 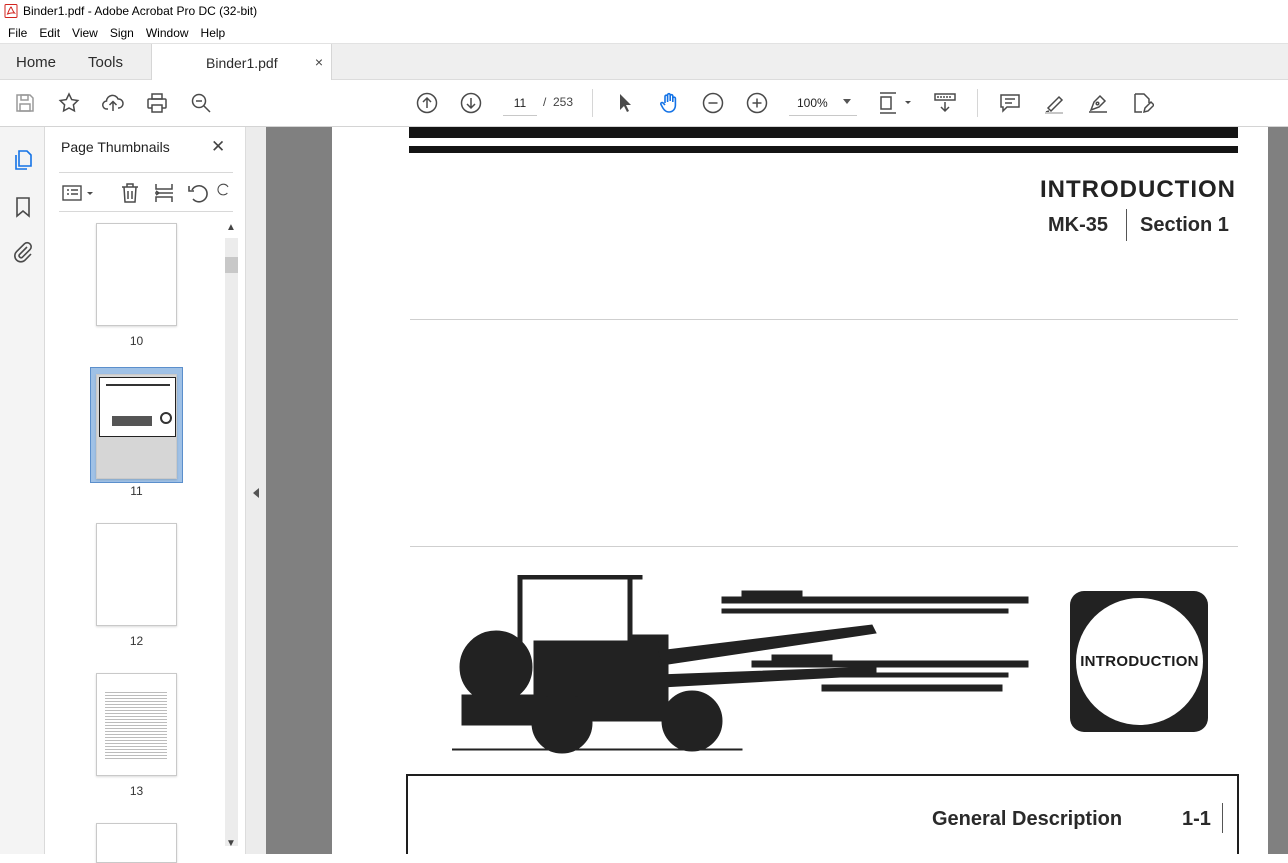 I want to click on thumbnail-rig-shape, so click(x=132, y=421).